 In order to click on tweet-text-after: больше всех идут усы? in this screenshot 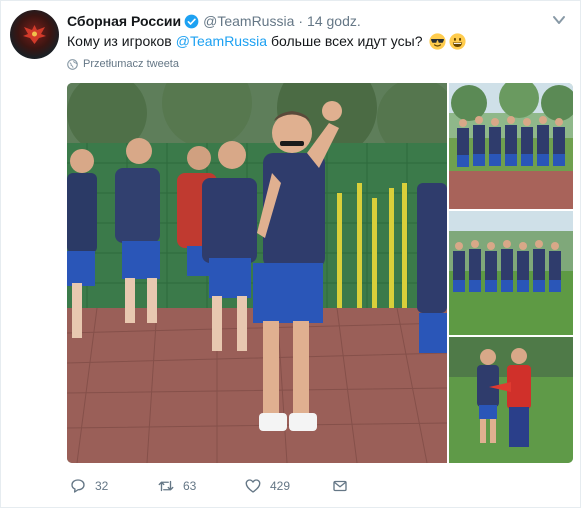, I will do `click(347, 41)`.